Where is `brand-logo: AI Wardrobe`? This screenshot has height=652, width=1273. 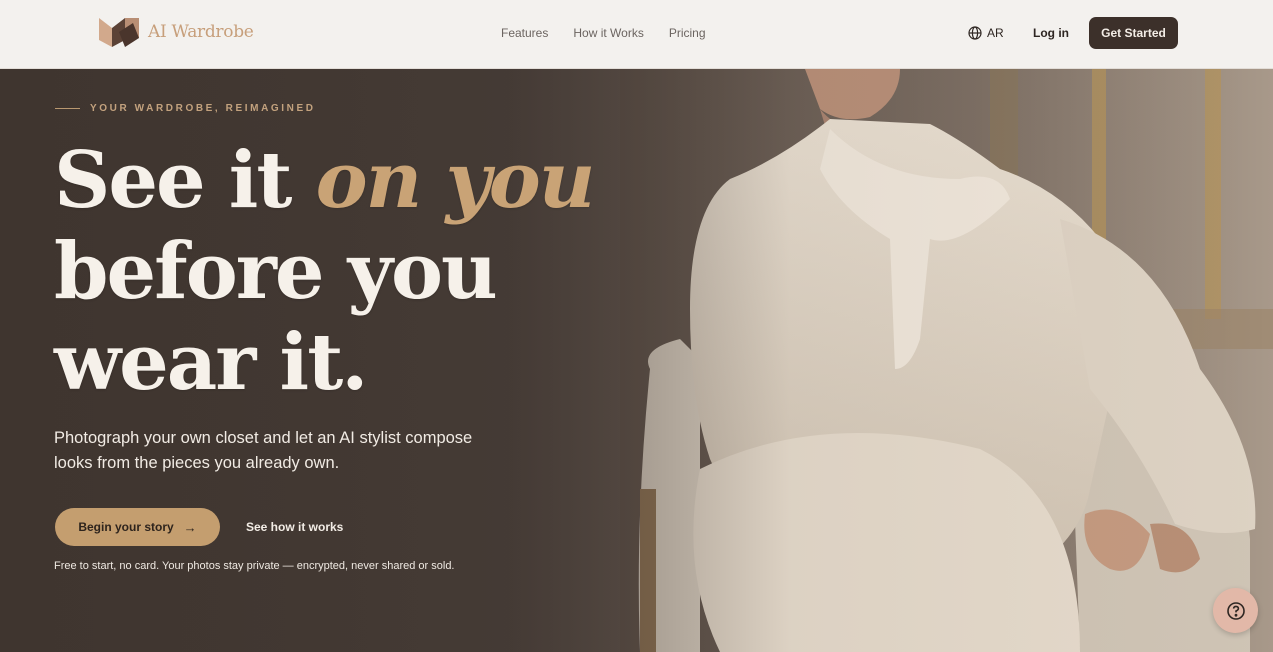
brand-logo: AI Wardrobe is located at coordinates (176, 32).